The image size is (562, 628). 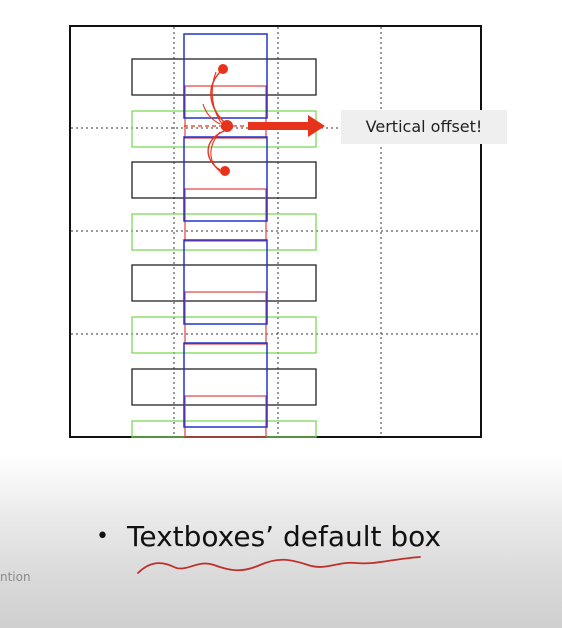 What do you see at coordinates (225, 171) in the screenshot?
I see `annotation-dot-bottom` at bounding box center [225, 171].